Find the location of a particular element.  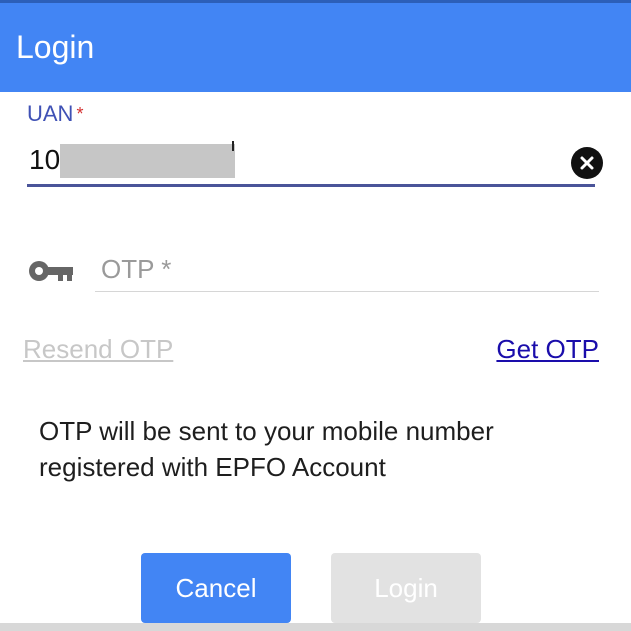

dialog-header: Login is located at coordinates (315, 47).